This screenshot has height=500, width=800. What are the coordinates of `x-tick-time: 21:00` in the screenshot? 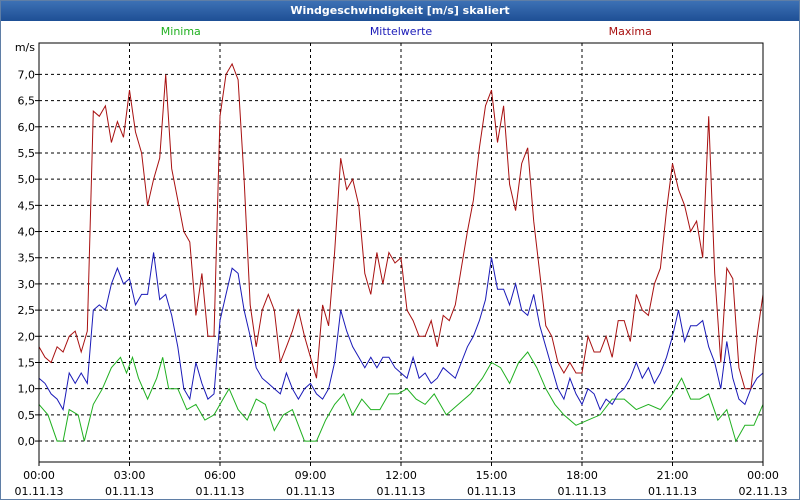 It's located at (673, 475).